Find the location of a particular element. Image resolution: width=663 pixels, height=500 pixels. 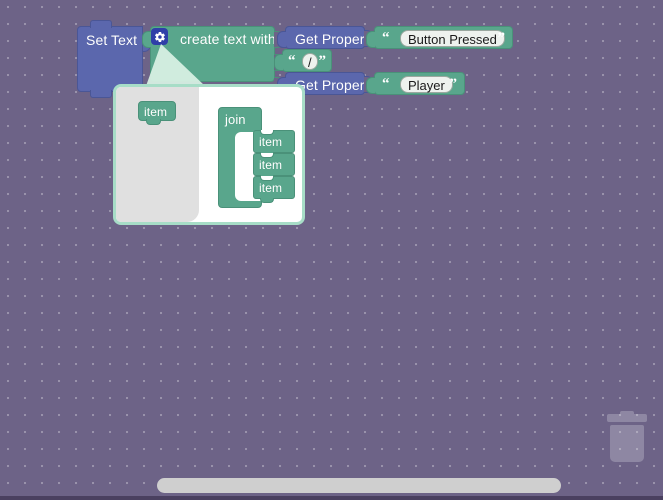

set-text-top-notch is located at coordinates (101, 24).